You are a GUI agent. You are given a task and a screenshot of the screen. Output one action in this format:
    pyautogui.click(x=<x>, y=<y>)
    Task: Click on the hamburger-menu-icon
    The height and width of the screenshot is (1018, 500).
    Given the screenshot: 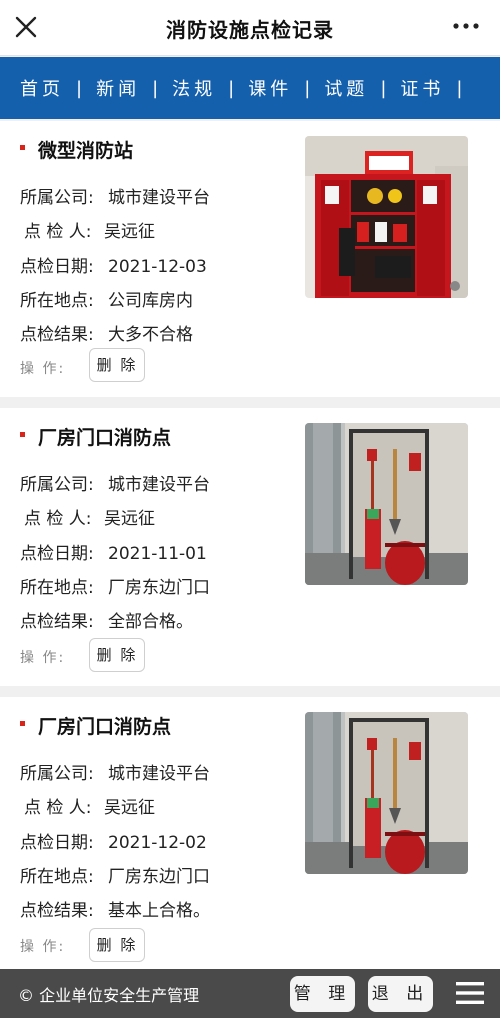 What is the action you would take?
    pyautogui.click(x=470, y=993)
    